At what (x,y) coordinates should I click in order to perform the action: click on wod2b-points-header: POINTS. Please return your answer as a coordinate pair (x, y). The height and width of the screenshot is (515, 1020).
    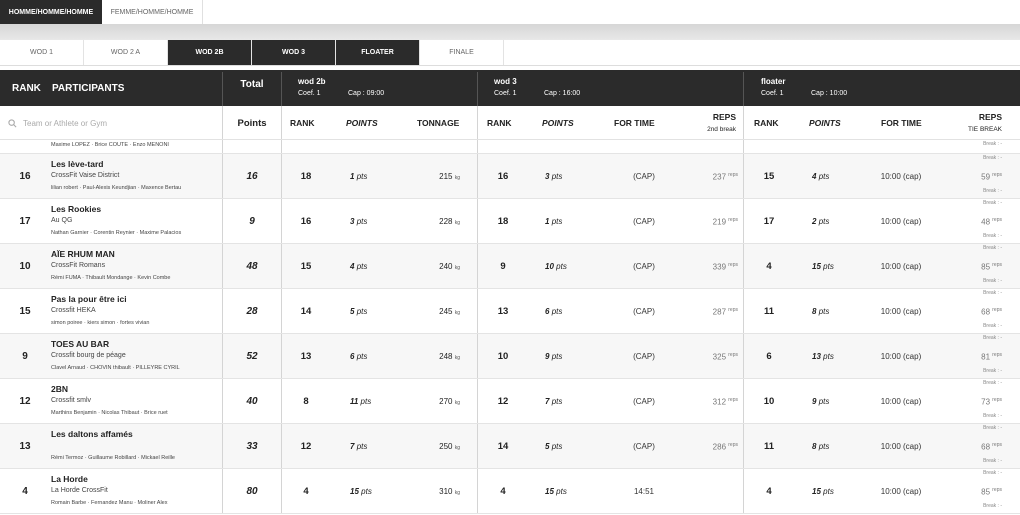
    Looking at the image, I should click on (362, 123).